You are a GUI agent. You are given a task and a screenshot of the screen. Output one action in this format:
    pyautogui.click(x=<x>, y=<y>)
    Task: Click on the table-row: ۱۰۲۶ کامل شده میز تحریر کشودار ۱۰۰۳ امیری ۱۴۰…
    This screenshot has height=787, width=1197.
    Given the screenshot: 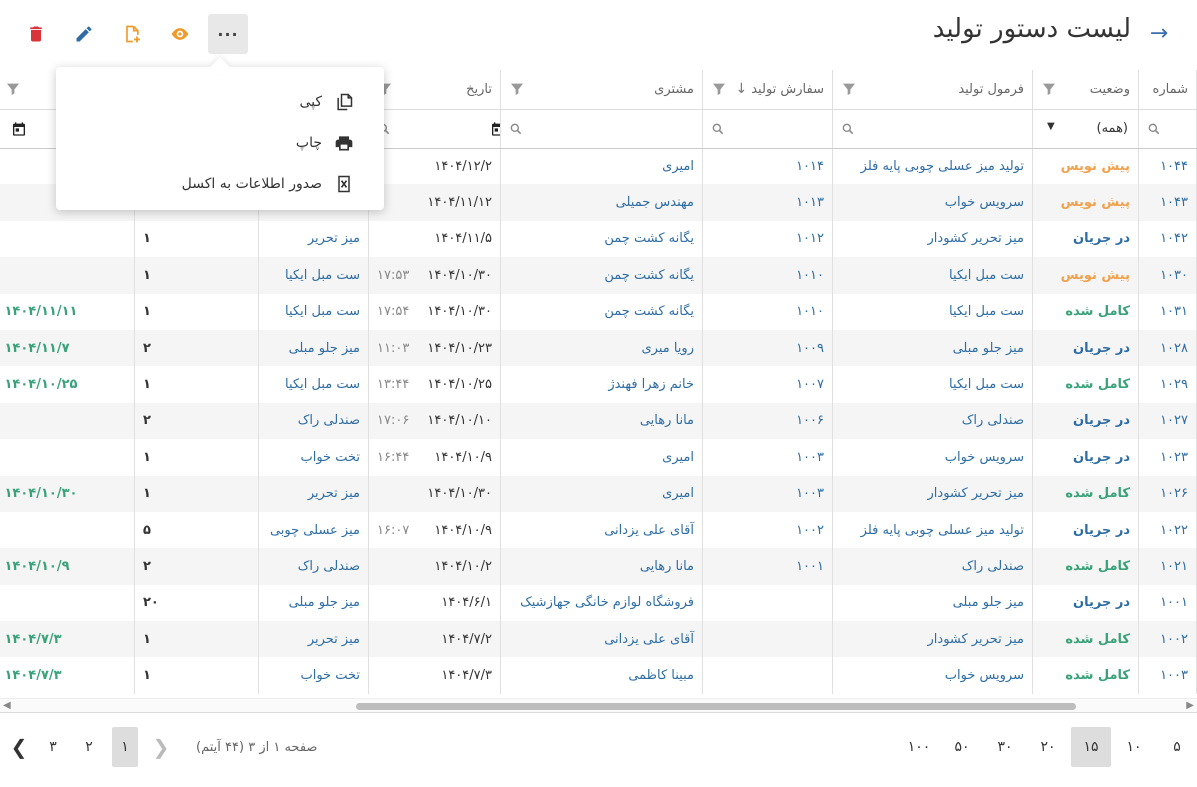 What is the action you would take?
    pyautogui.click(x=598, y=493)
    